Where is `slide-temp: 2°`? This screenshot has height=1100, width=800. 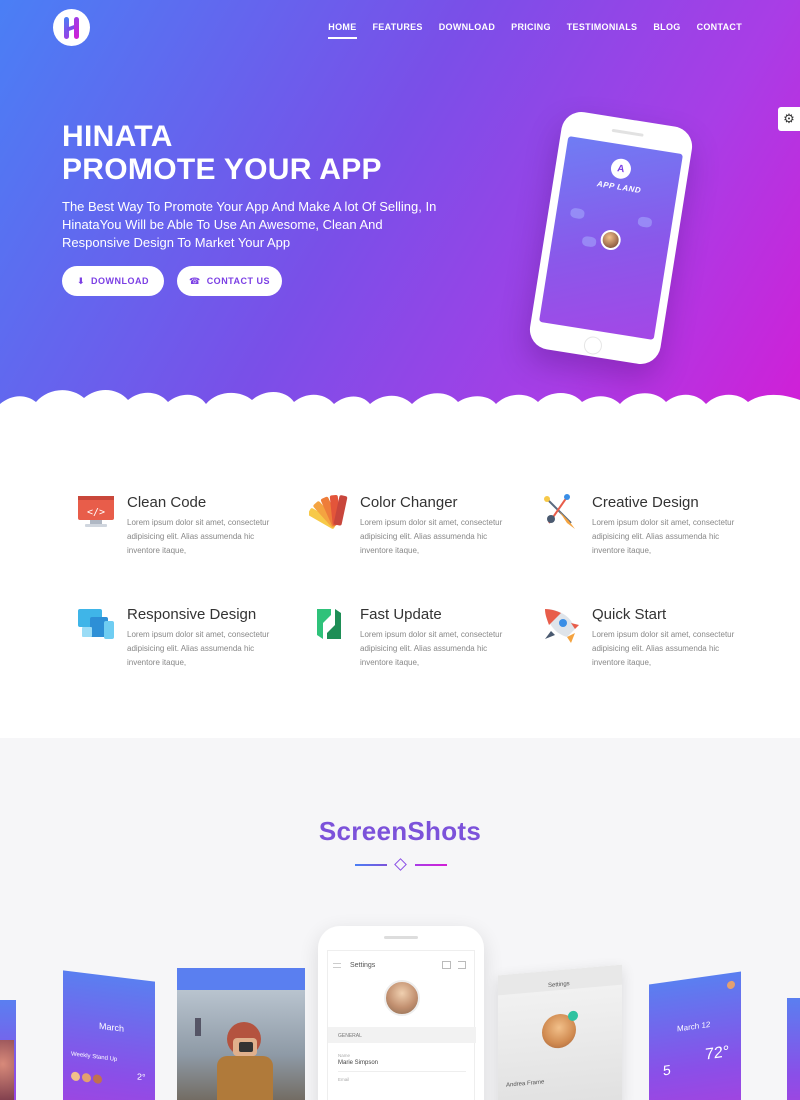 slide-temp: 2° is located at coordinates (141, 1077).